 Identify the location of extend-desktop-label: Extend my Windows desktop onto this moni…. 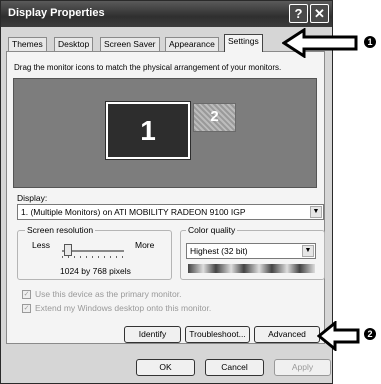
(123, 308).